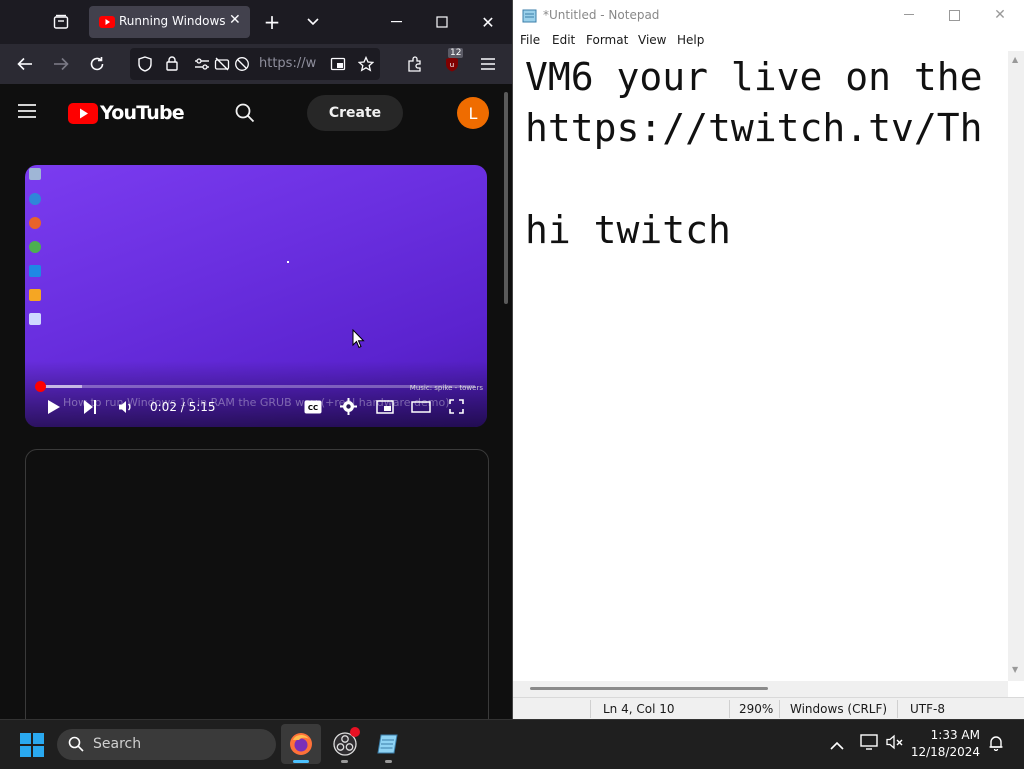  Describe the element at coordinates (628, 230) in the screenshot. I see `text-line: hi twitch` at that location.